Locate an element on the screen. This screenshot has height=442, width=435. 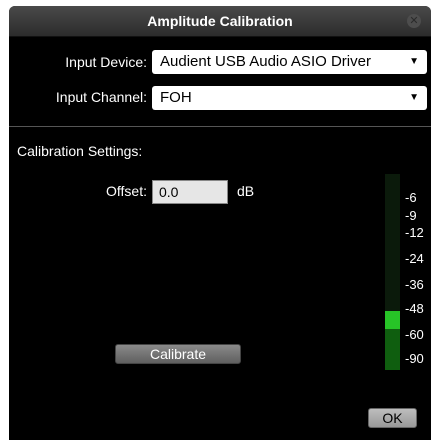
calibrate-button: Calibrate is located at coordinates (178, 354).